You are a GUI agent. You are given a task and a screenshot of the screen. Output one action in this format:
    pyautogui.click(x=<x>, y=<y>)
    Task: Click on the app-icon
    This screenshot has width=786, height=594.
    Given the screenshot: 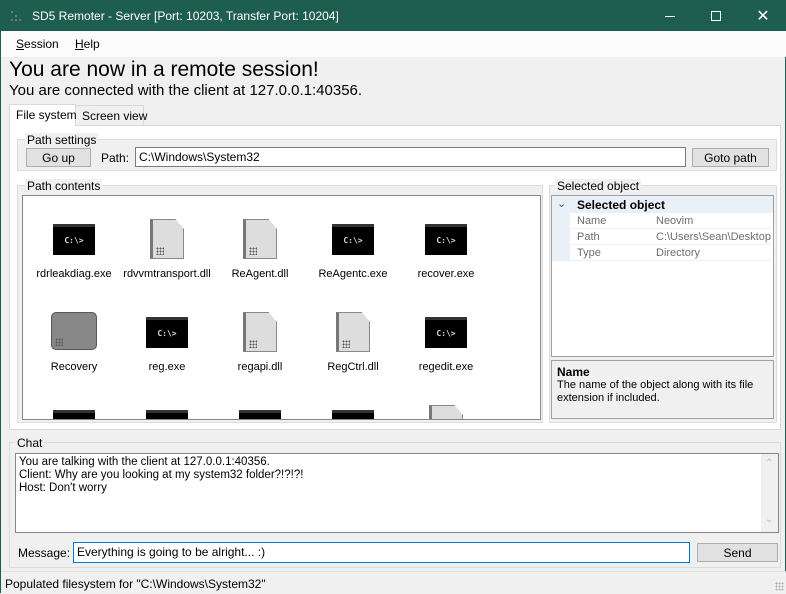 What is the action you would take?
    pyautogui.click(x=17, y=16)
    